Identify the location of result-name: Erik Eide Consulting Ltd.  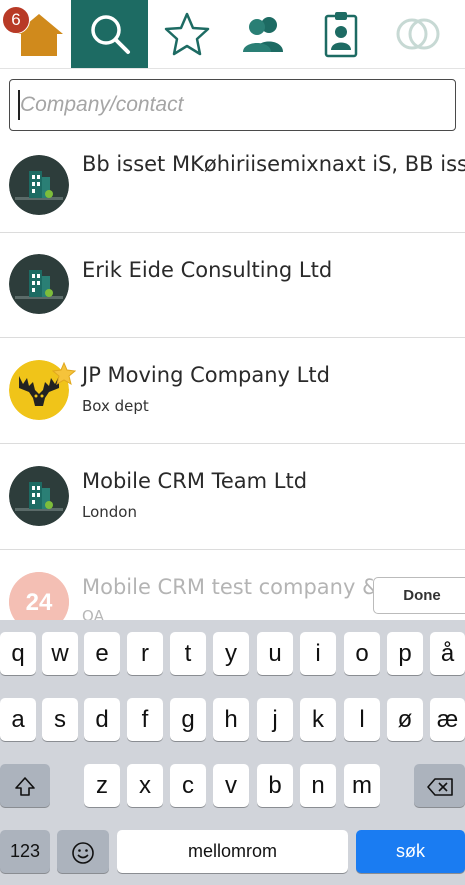
(207, 270).